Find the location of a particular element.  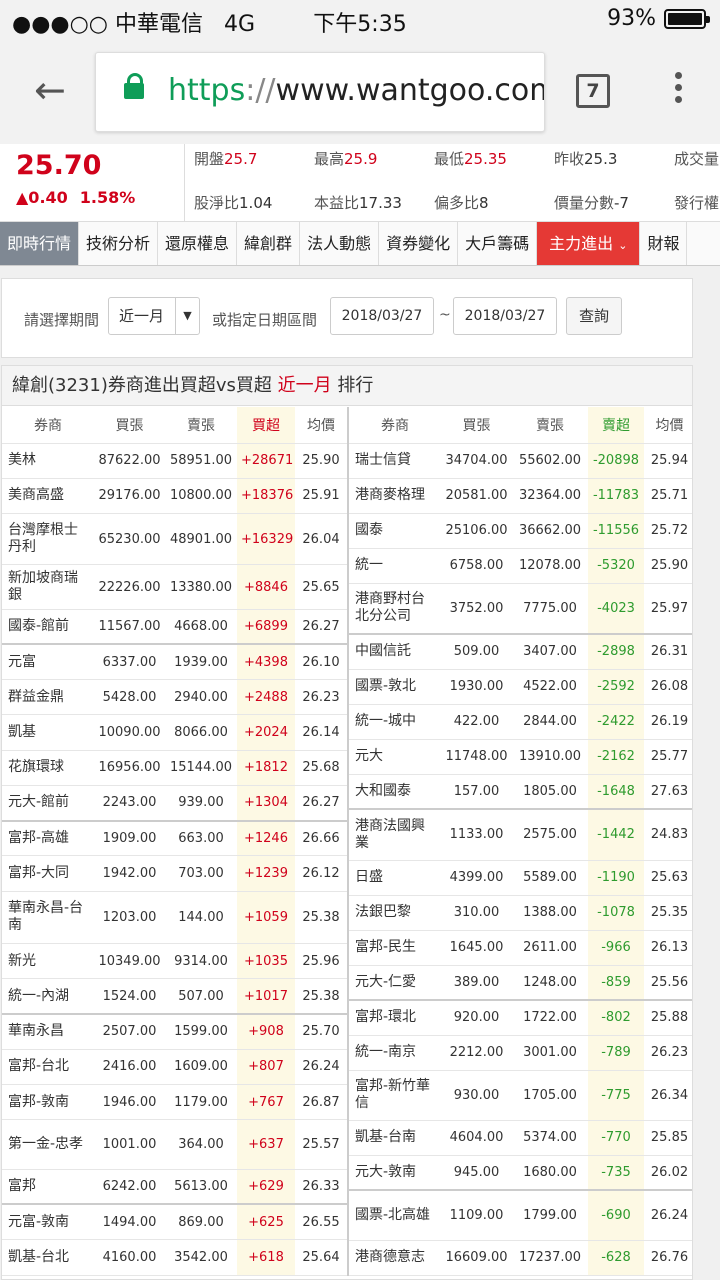

table-row: 國泰-館前 11567.00 4668.00 +6899 26.27 is located at coordinates (175, 627).